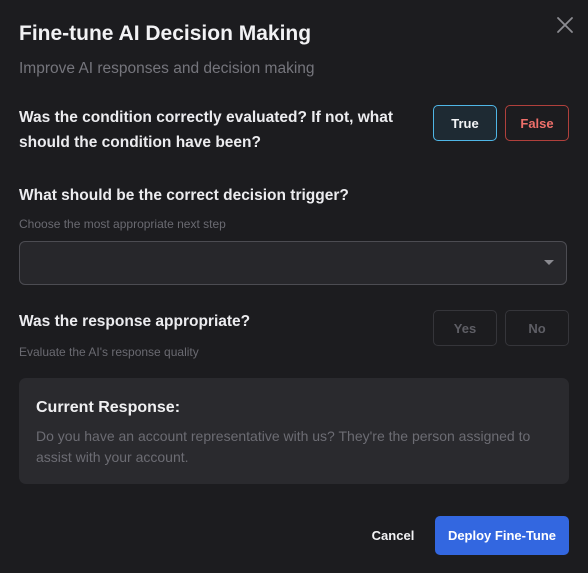 The image size is (588, 573). Describe the element at coordinates (537, 328) in the screenshot. I see `no-button: No` at that location.